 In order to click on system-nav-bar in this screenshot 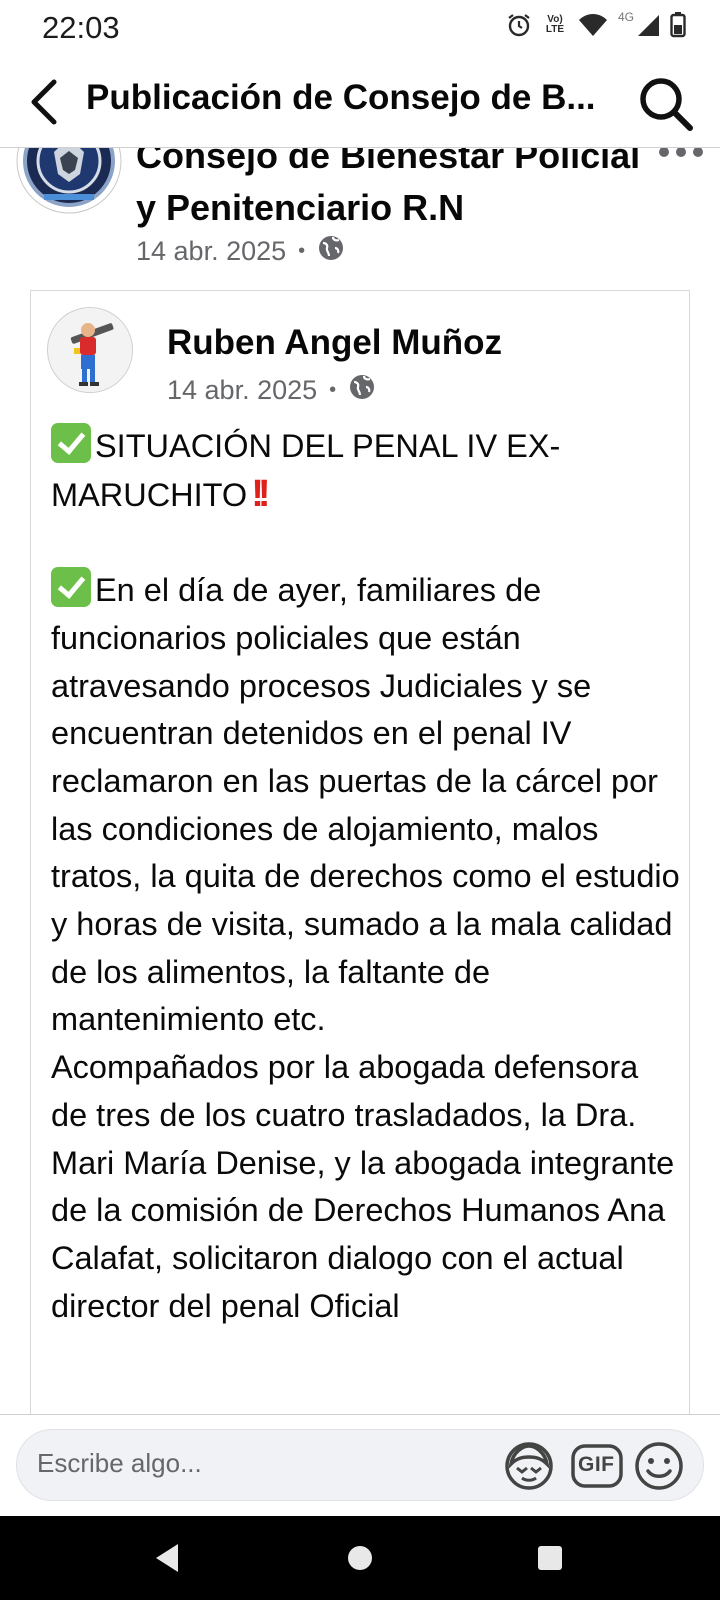, I will do `click(360, 1558)`.